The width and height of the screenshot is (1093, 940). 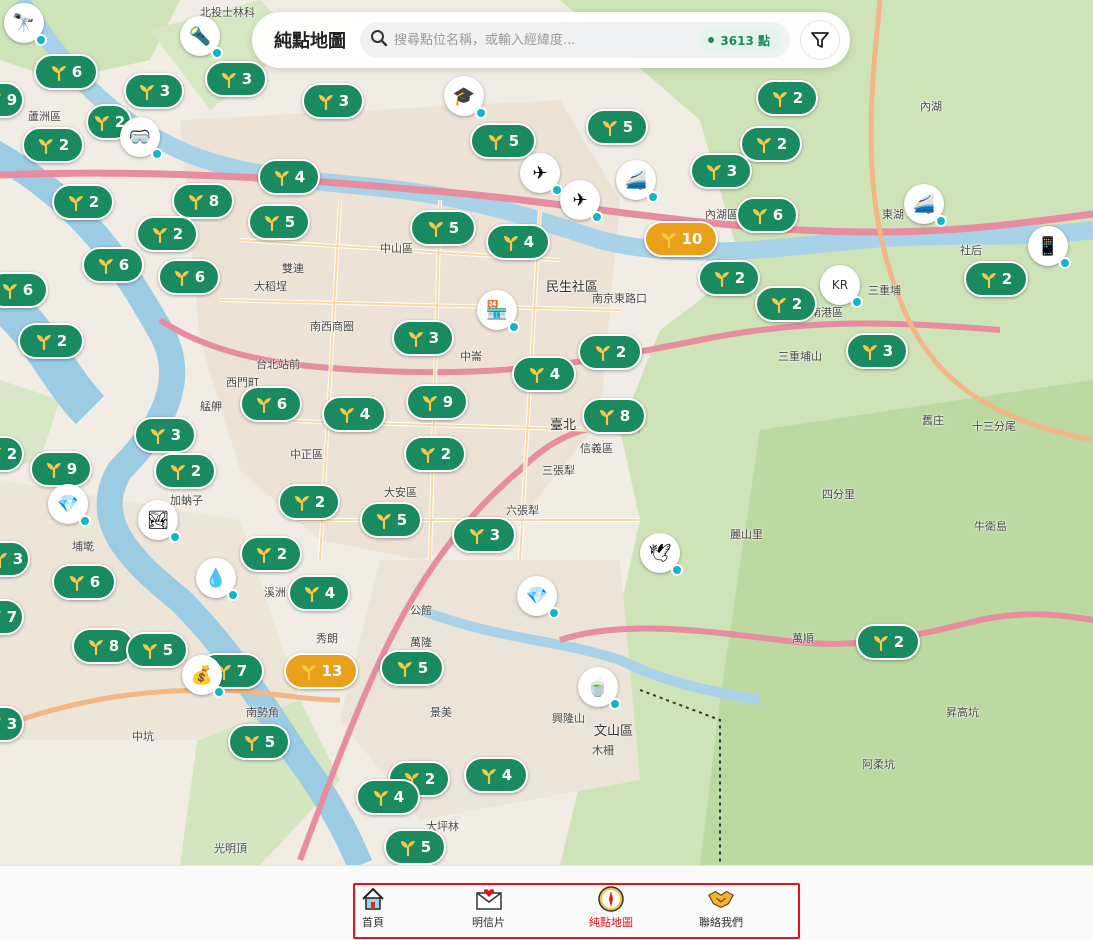 What do you see at coordinates (25, 24) in the screenshot?
I see `poi-marker: 🔭` at bounding box center [25, 24].